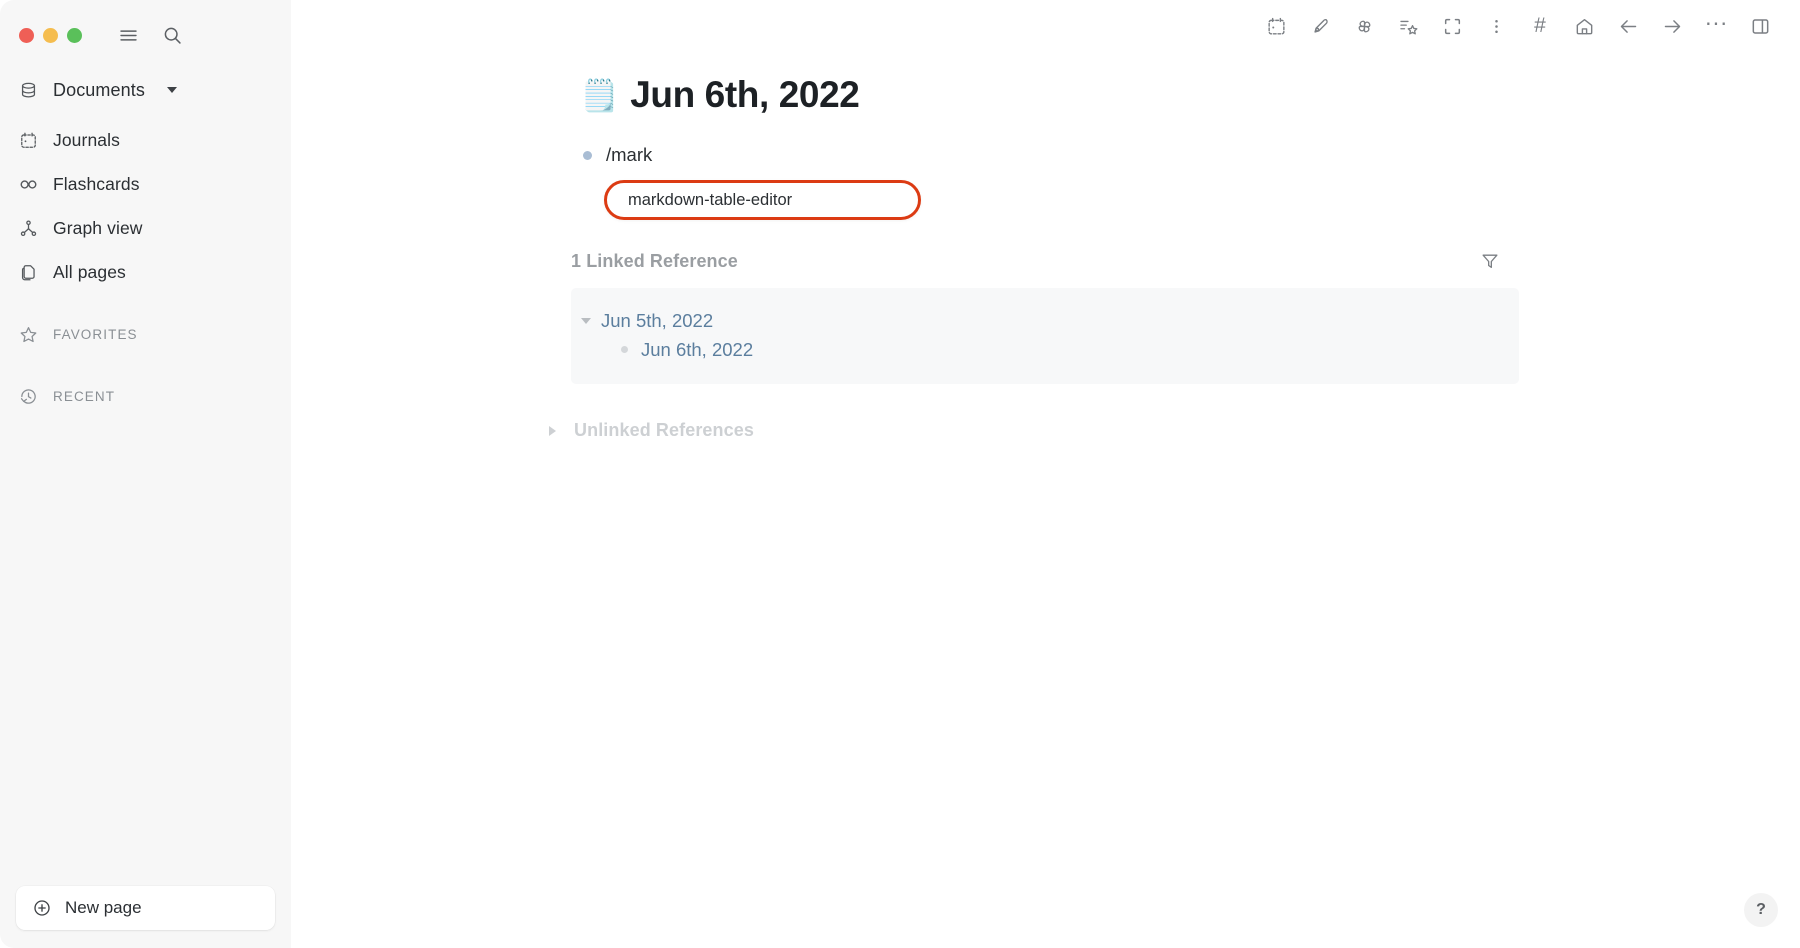  What do you see at coordinates (629, 155) in the screenshot?
I see `block-text: /mark` at bounding box center [629, 155].